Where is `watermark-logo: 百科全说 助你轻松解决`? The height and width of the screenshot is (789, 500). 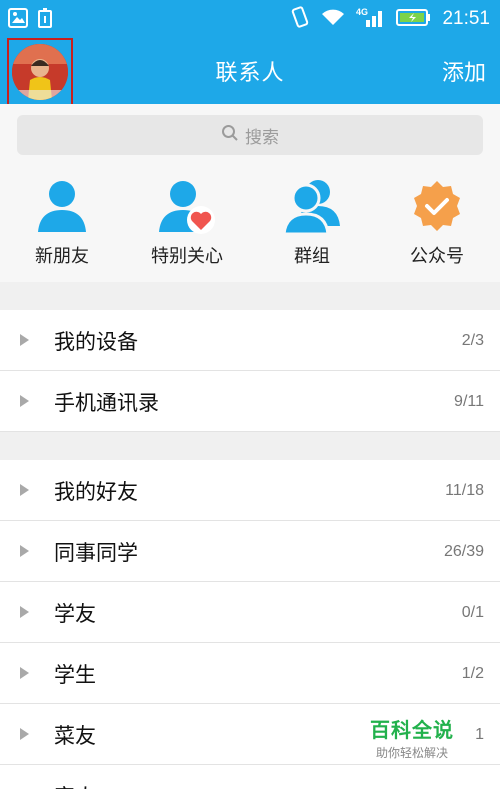 watermark-logo: 百科全说 助你轻松解决 is located at coordinates (412, 737).